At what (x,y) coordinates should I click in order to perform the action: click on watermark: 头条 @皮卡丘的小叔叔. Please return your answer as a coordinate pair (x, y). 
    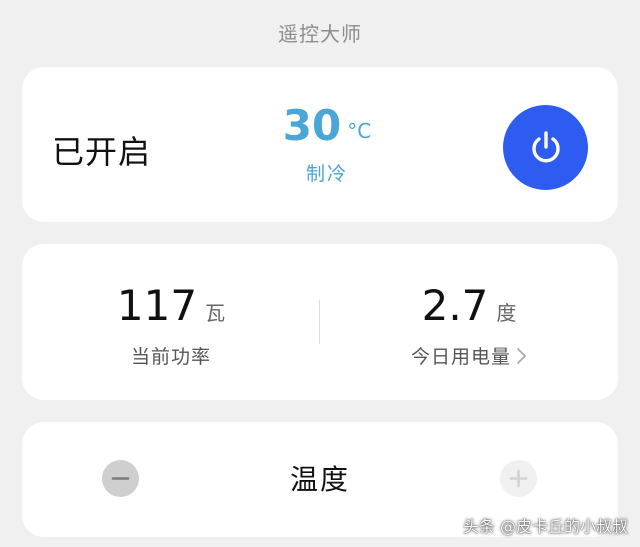
    Looking at the image, I should click on (545, 526).